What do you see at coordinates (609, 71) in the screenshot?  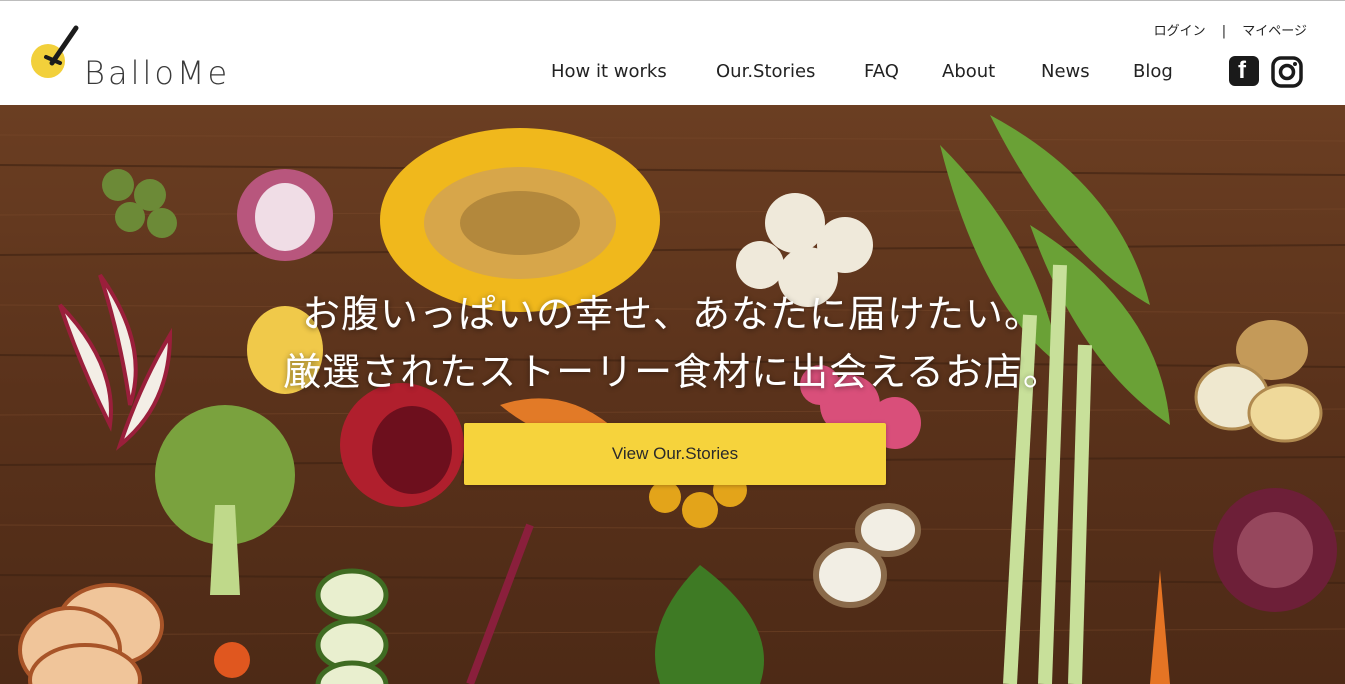 I see `nav-how-it-works: How it works` at bounding box center [609, 71].